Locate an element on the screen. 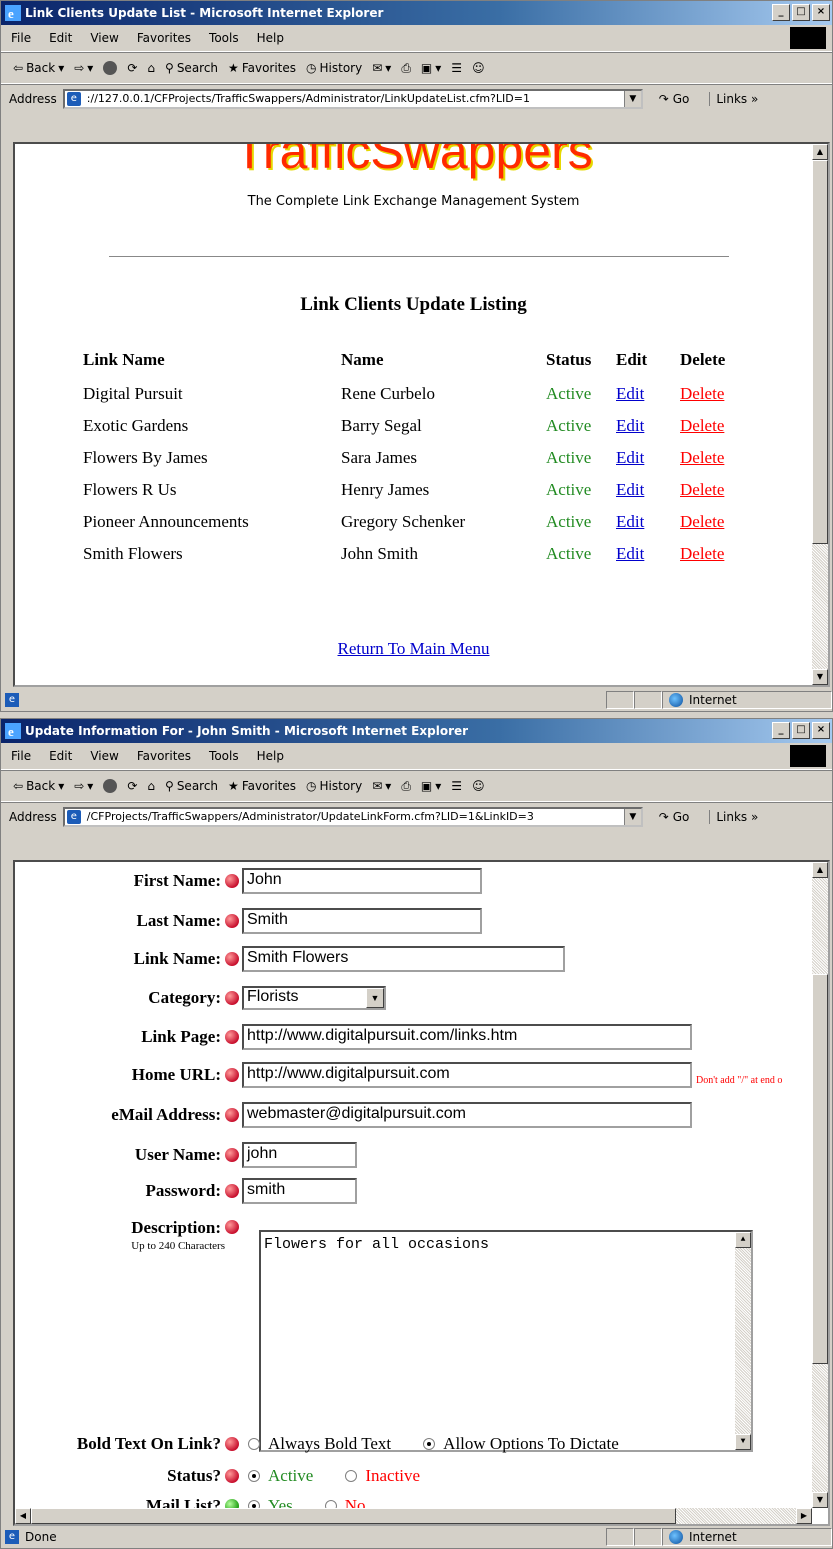 The width and height of the screenshot is (833, 1549). return-main-menu-link: Return To Main Menu is located at coordinates (413, 649).